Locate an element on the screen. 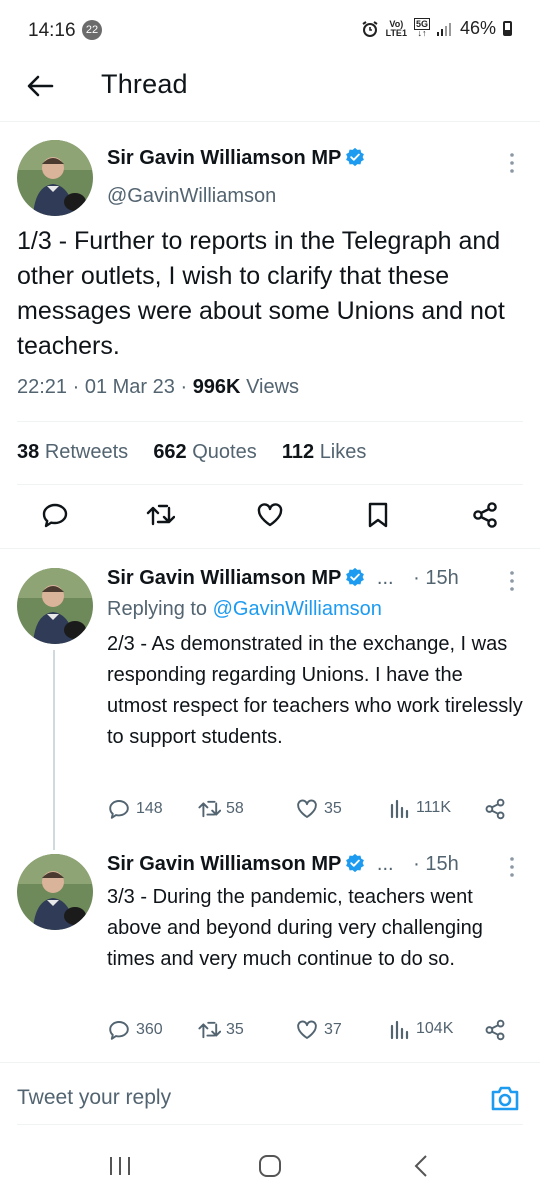 The width and height of the screenshot is (540, 1200). battery-percent: 46% is located at coordinates (477, 28).